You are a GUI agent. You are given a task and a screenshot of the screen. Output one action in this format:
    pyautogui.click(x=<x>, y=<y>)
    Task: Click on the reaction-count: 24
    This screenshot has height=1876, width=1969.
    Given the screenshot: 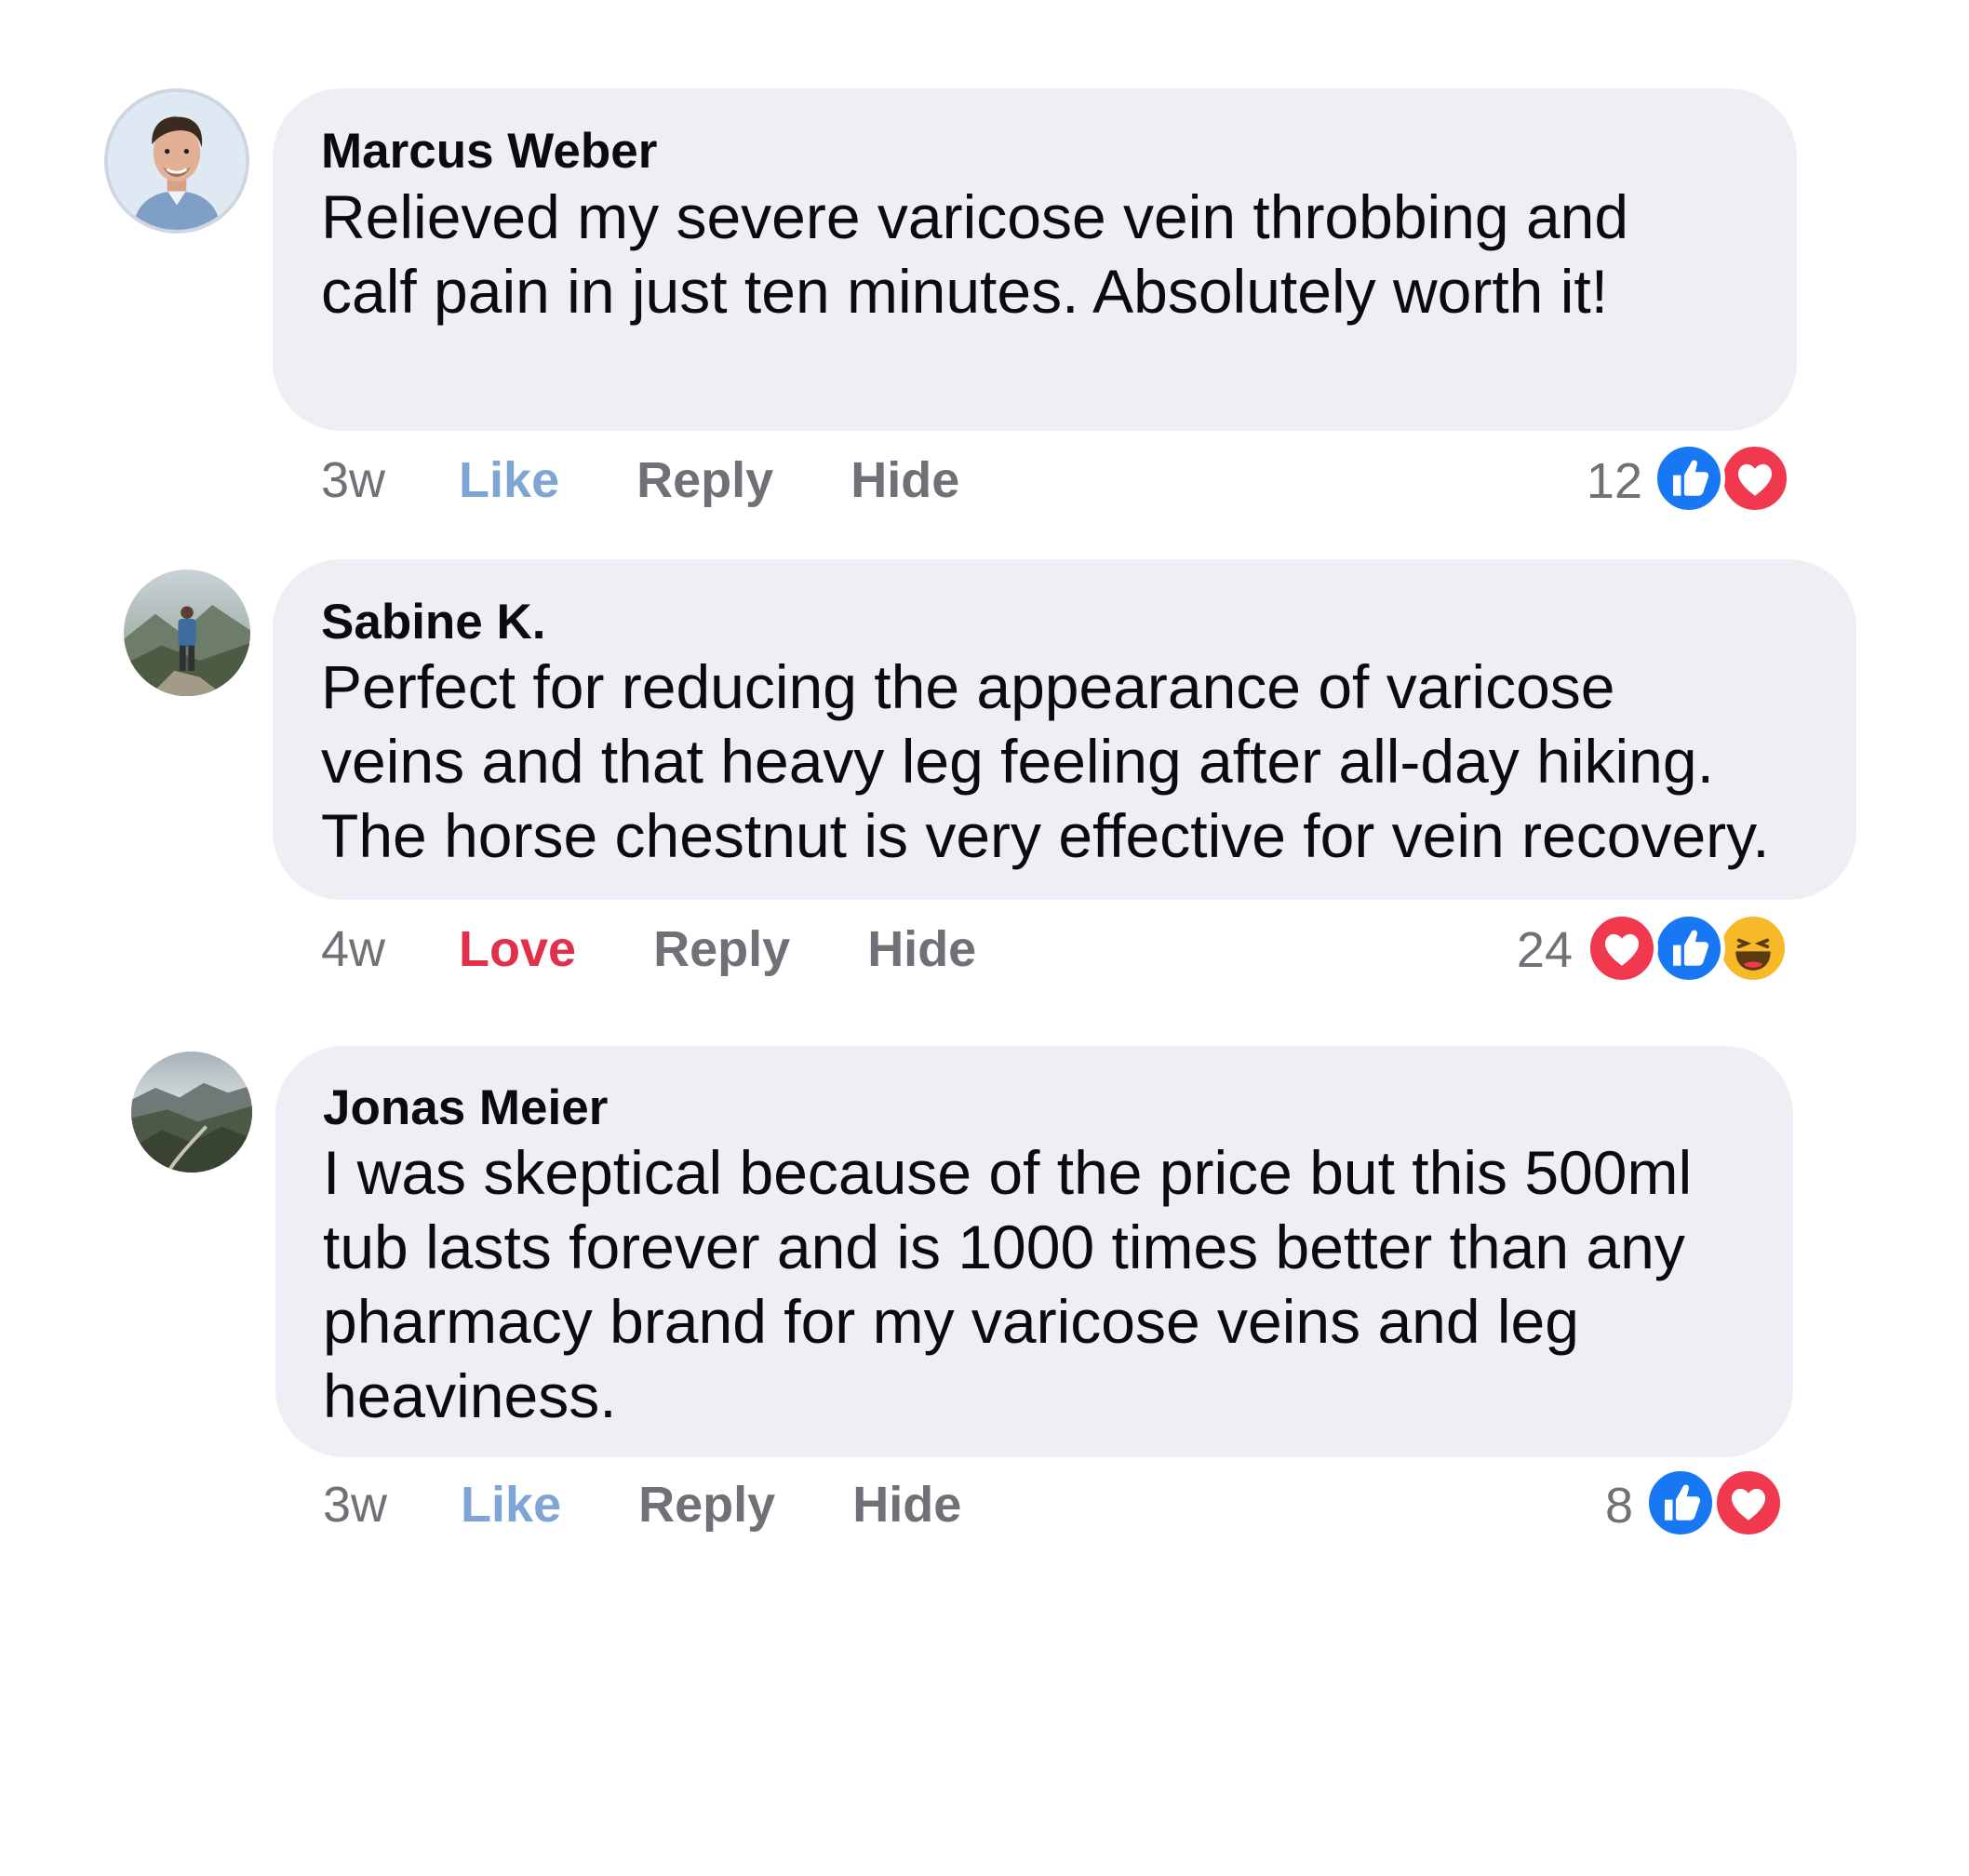 What is the action you would take?
    pyautogui.click(x=1524, y=950)
    